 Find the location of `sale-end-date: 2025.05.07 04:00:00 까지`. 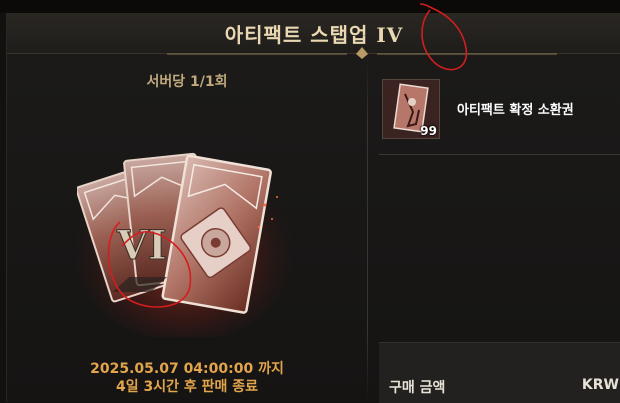

sale-end-date: 2025.05.07 04:00:00 까지 is located at coordinates (187, 369).